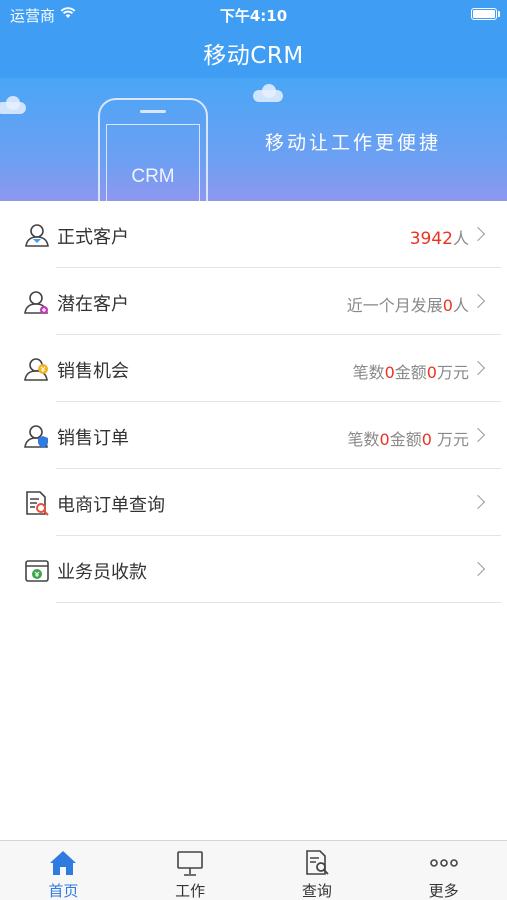  I want to click on monitor-icon, so click(190, 863).